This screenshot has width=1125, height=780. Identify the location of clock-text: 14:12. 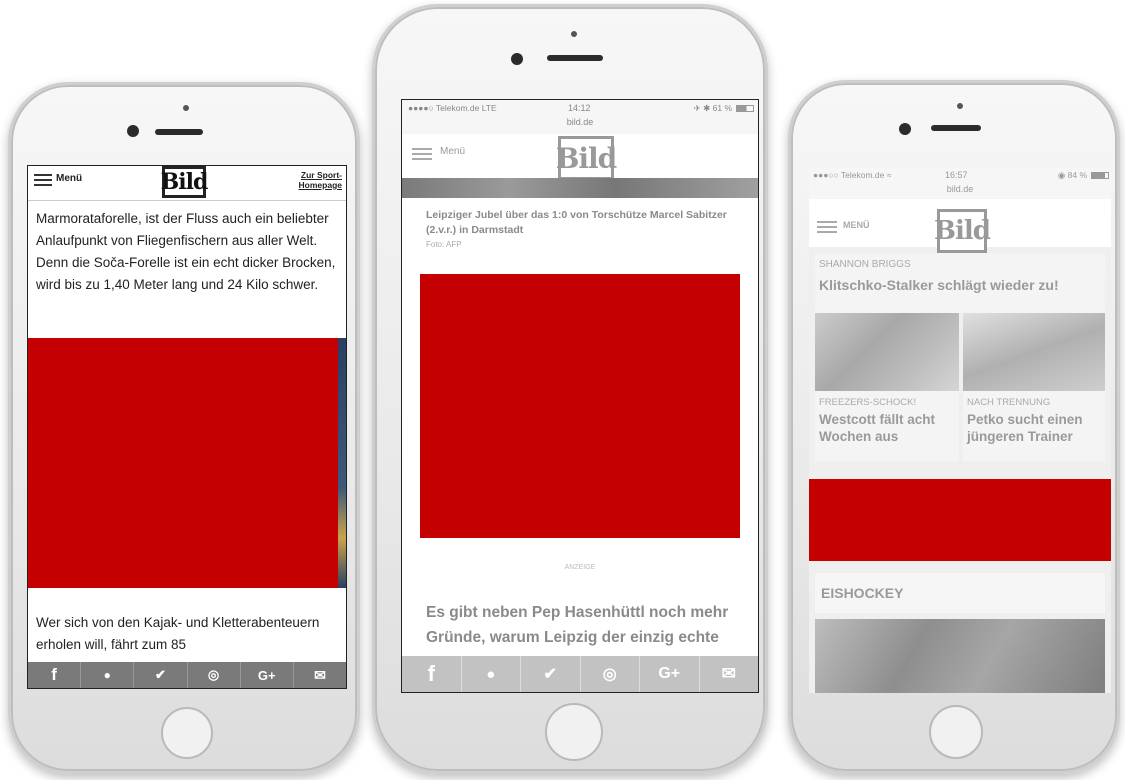
(579, 108).